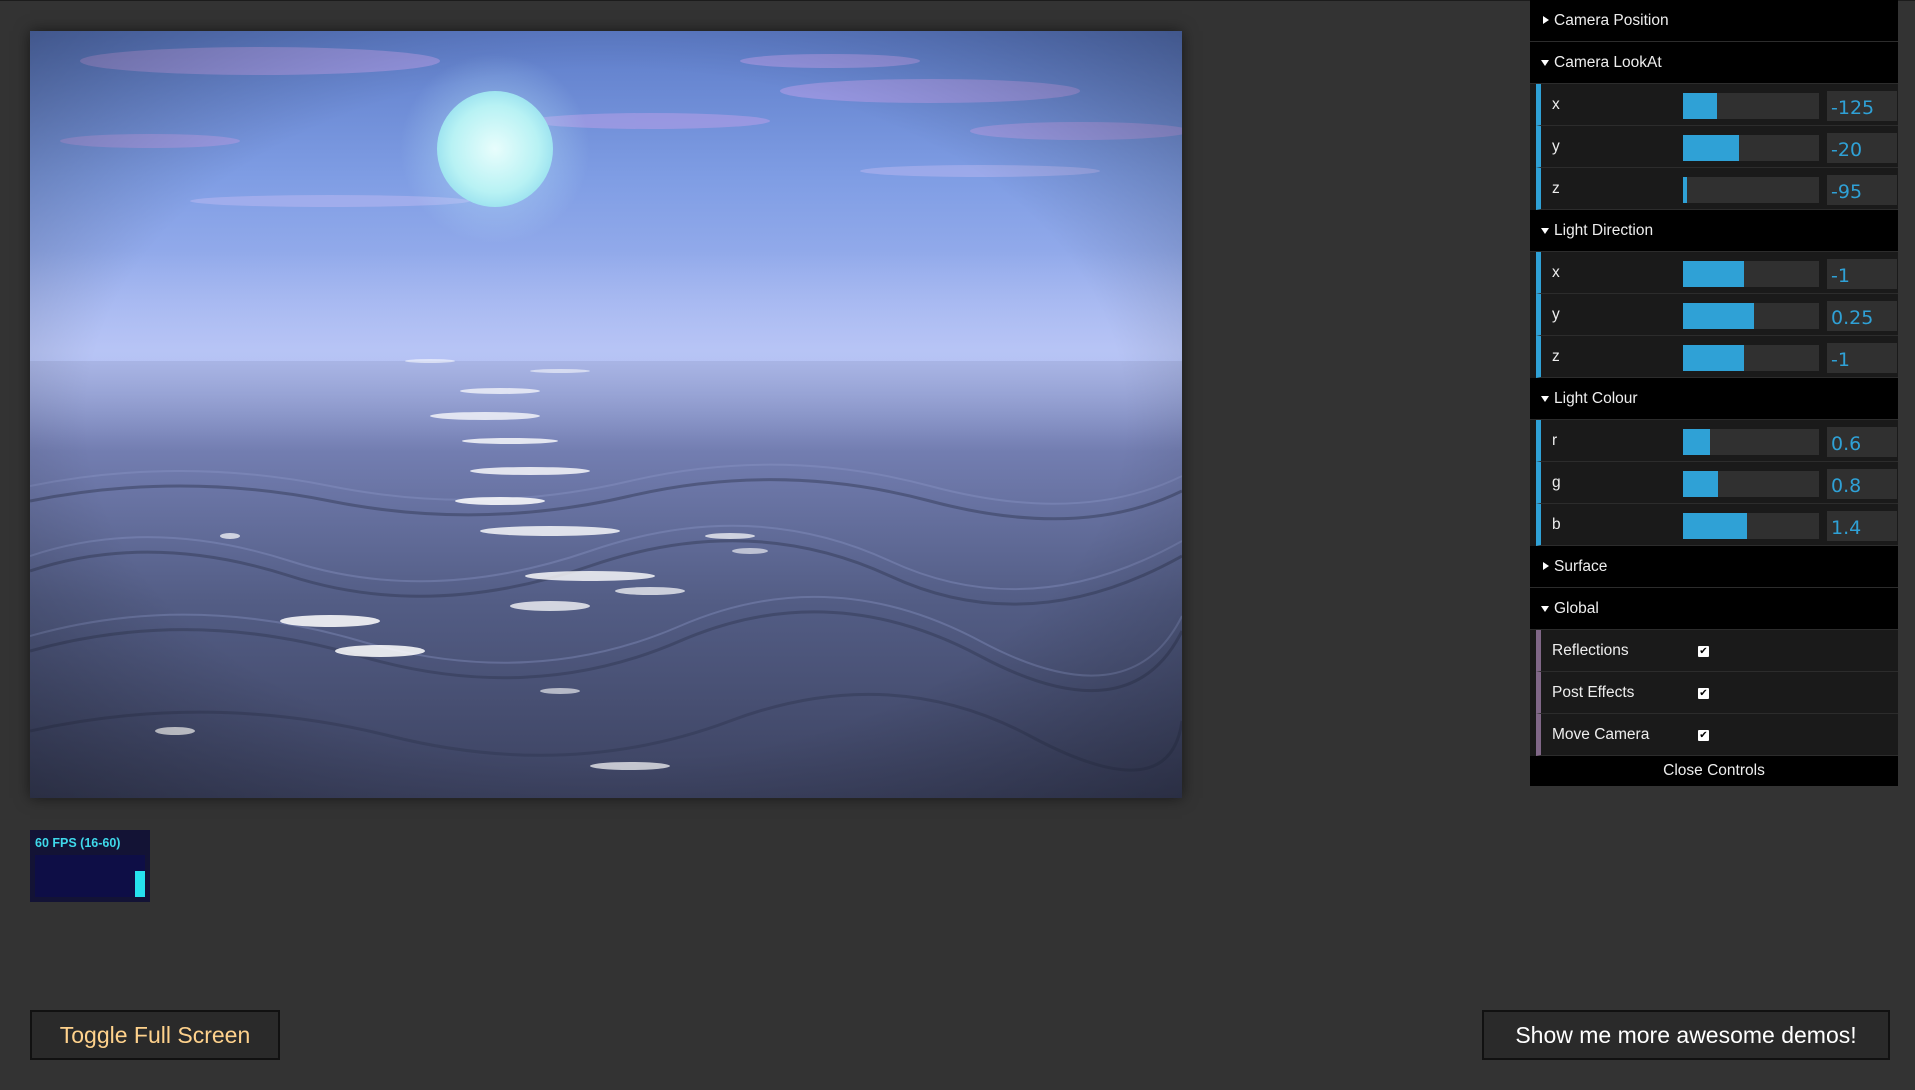  What do you see at coordinates (1717, 735) in the screenshot?
I see `control-move-camera: Move Camera ✔` at bounding box center [1717, 735].